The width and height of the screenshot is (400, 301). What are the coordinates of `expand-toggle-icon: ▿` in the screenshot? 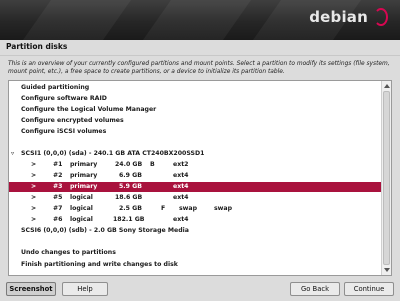 It's located at (13, 153).